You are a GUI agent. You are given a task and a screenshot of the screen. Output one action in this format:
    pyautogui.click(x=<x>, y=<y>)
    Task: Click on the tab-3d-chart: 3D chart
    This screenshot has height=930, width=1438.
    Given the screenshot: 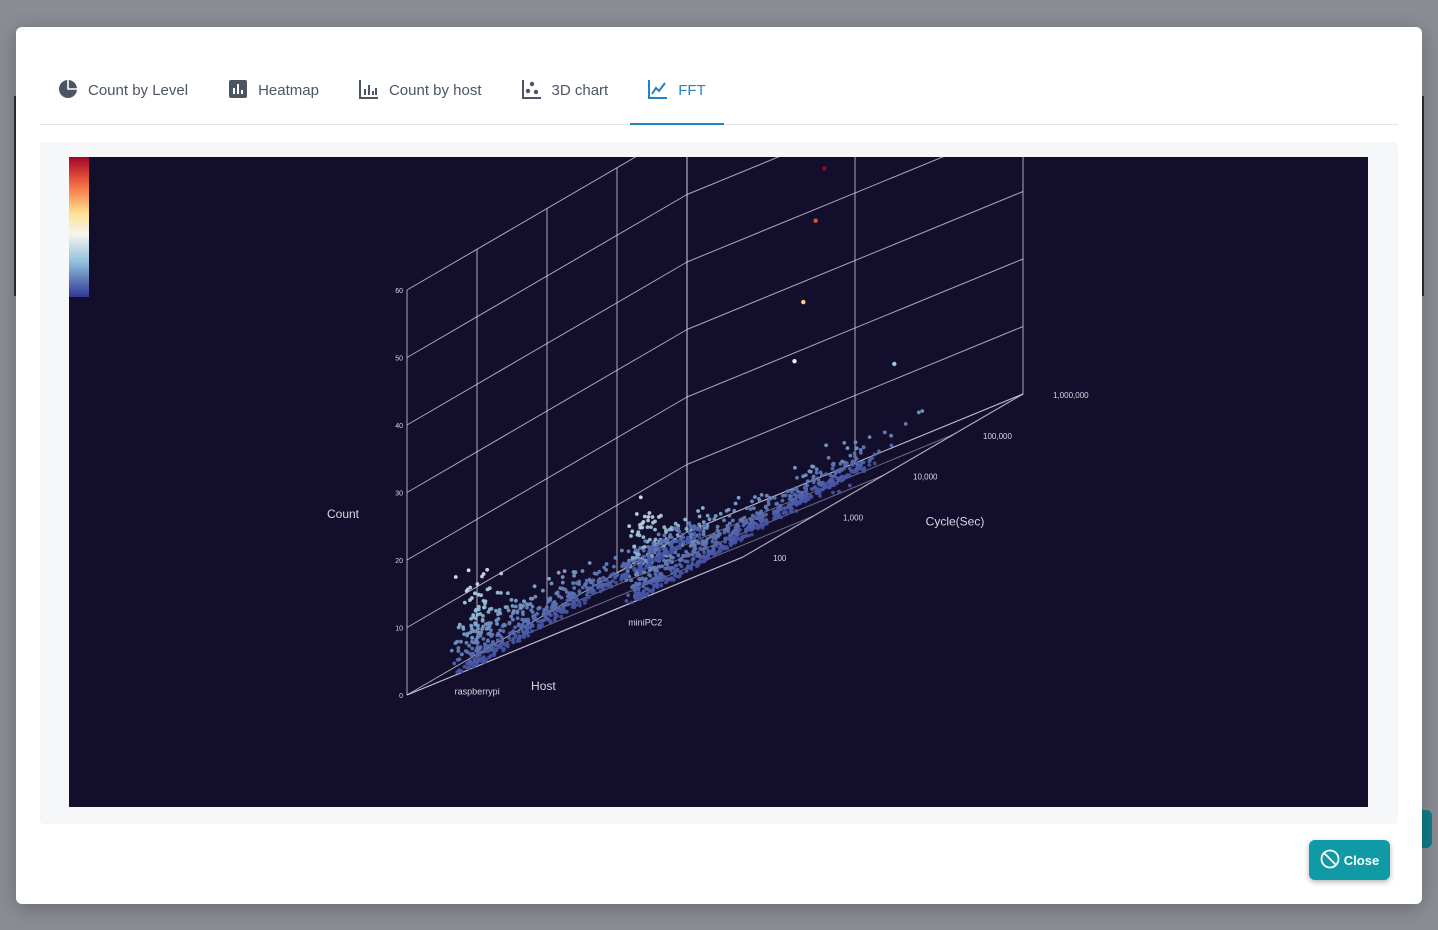 What is the action you would take?
    pyautogui.click(x=565, y=90)
    